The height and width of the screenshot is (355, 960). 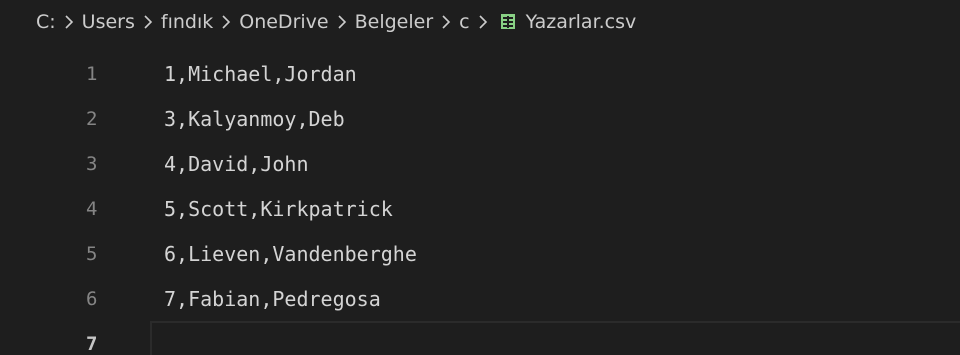 I want to click on line-number: 4, so click(x=92, y=208).